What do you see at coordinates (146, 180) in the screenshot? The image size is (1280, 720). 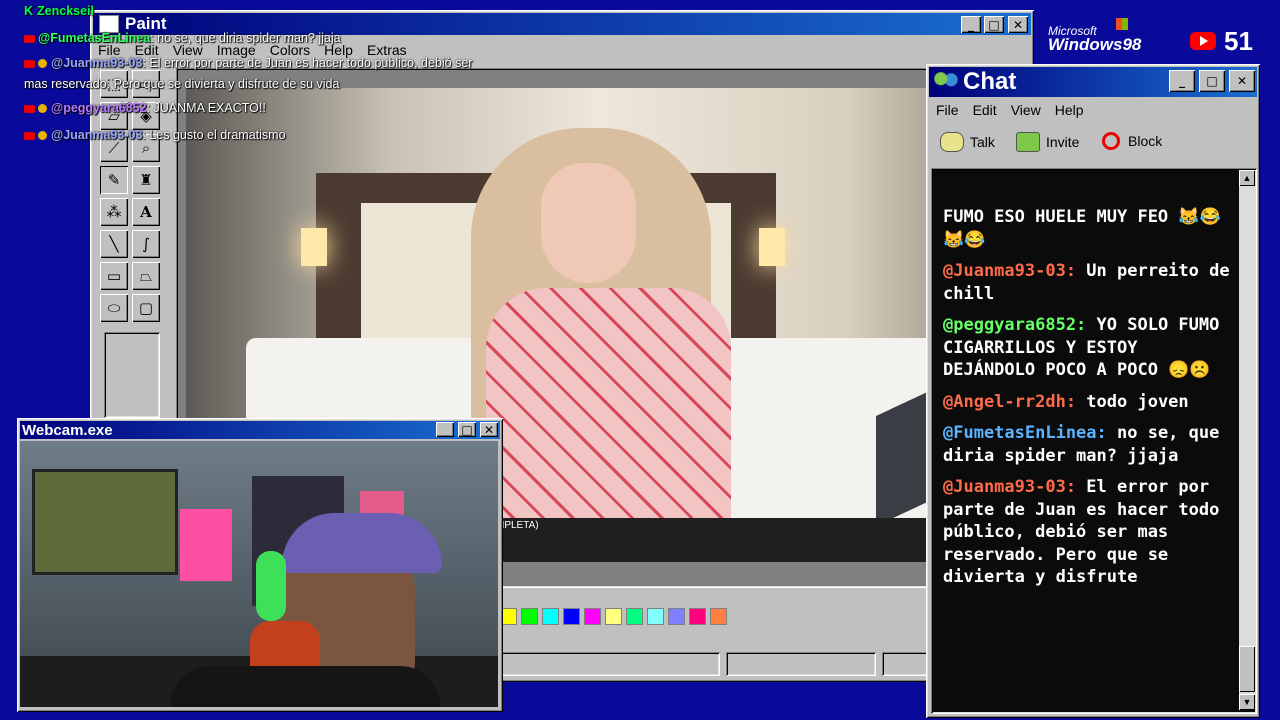 I see `brush-tool-icon: ♜` at bounding box center [146, 180].